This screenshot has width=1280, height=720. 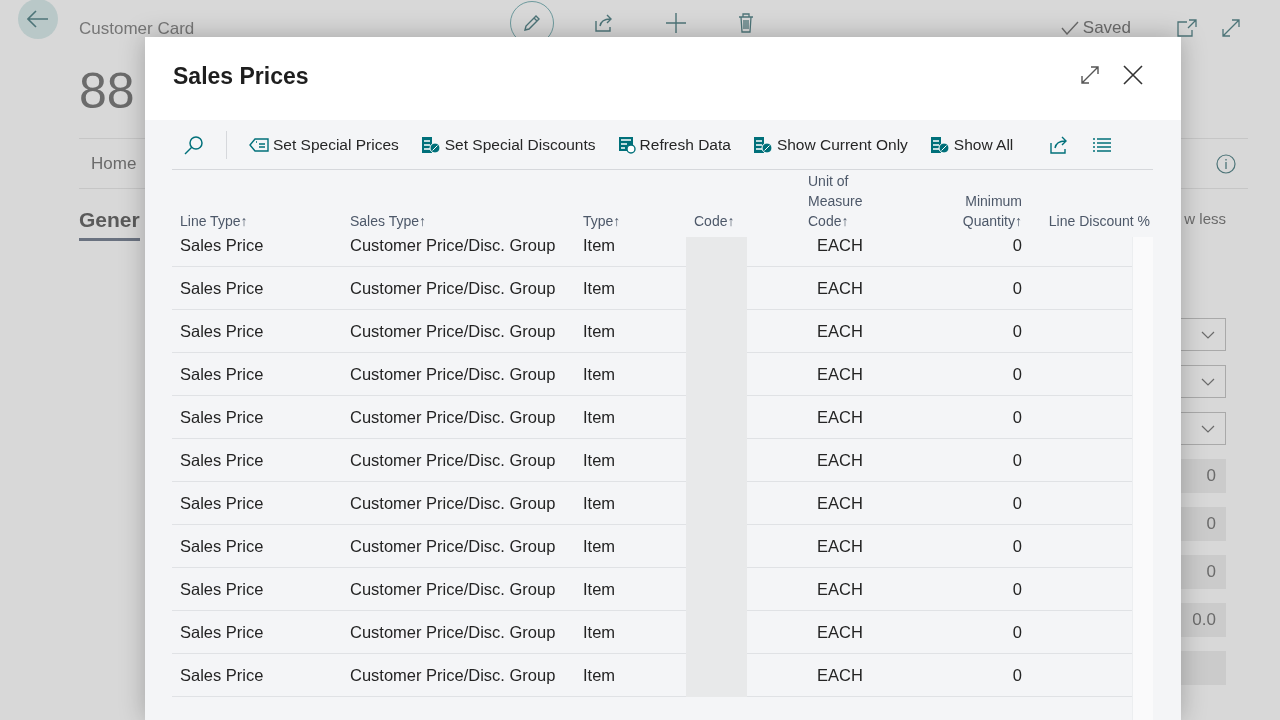 What do you see at coordinates (1226, 163) in the screenshot?
I see `info-icon` at bounding box center [1226, 163].